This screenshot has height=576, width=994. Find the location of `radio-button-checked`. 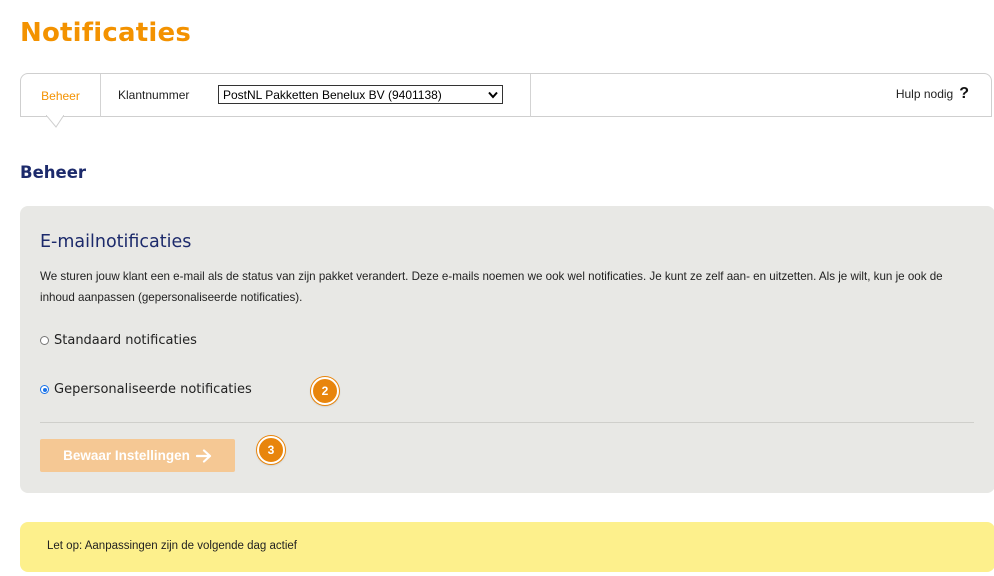

radio-button-checked is located at coordinates (44, 389).